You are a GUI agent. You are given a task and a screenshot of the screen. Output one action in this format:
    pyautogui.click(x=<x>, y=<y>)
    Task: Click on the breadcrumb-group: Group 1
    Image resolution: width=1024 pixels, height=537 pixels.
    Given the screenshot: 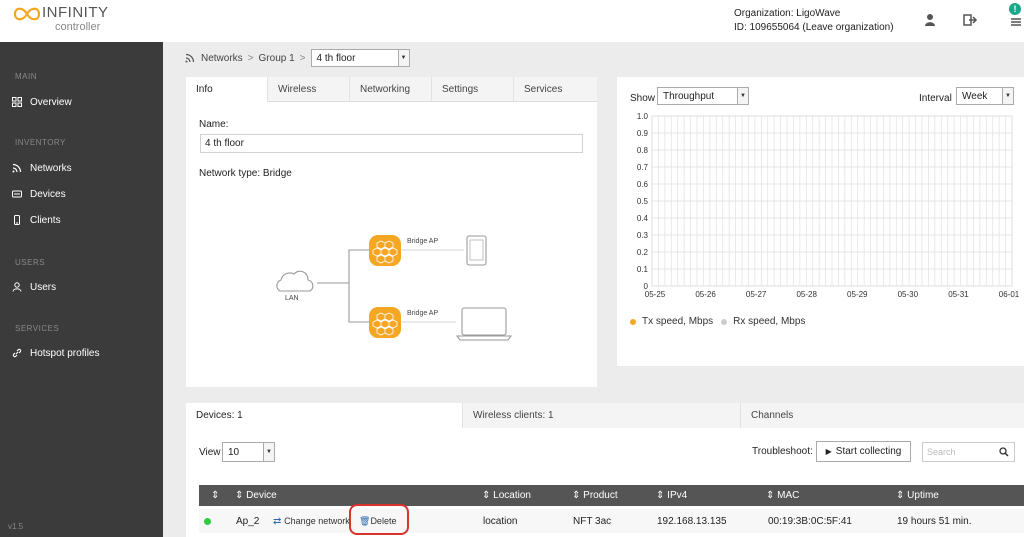 What is the action you would take?
    pyautogui.click(x=277, y=58)
    